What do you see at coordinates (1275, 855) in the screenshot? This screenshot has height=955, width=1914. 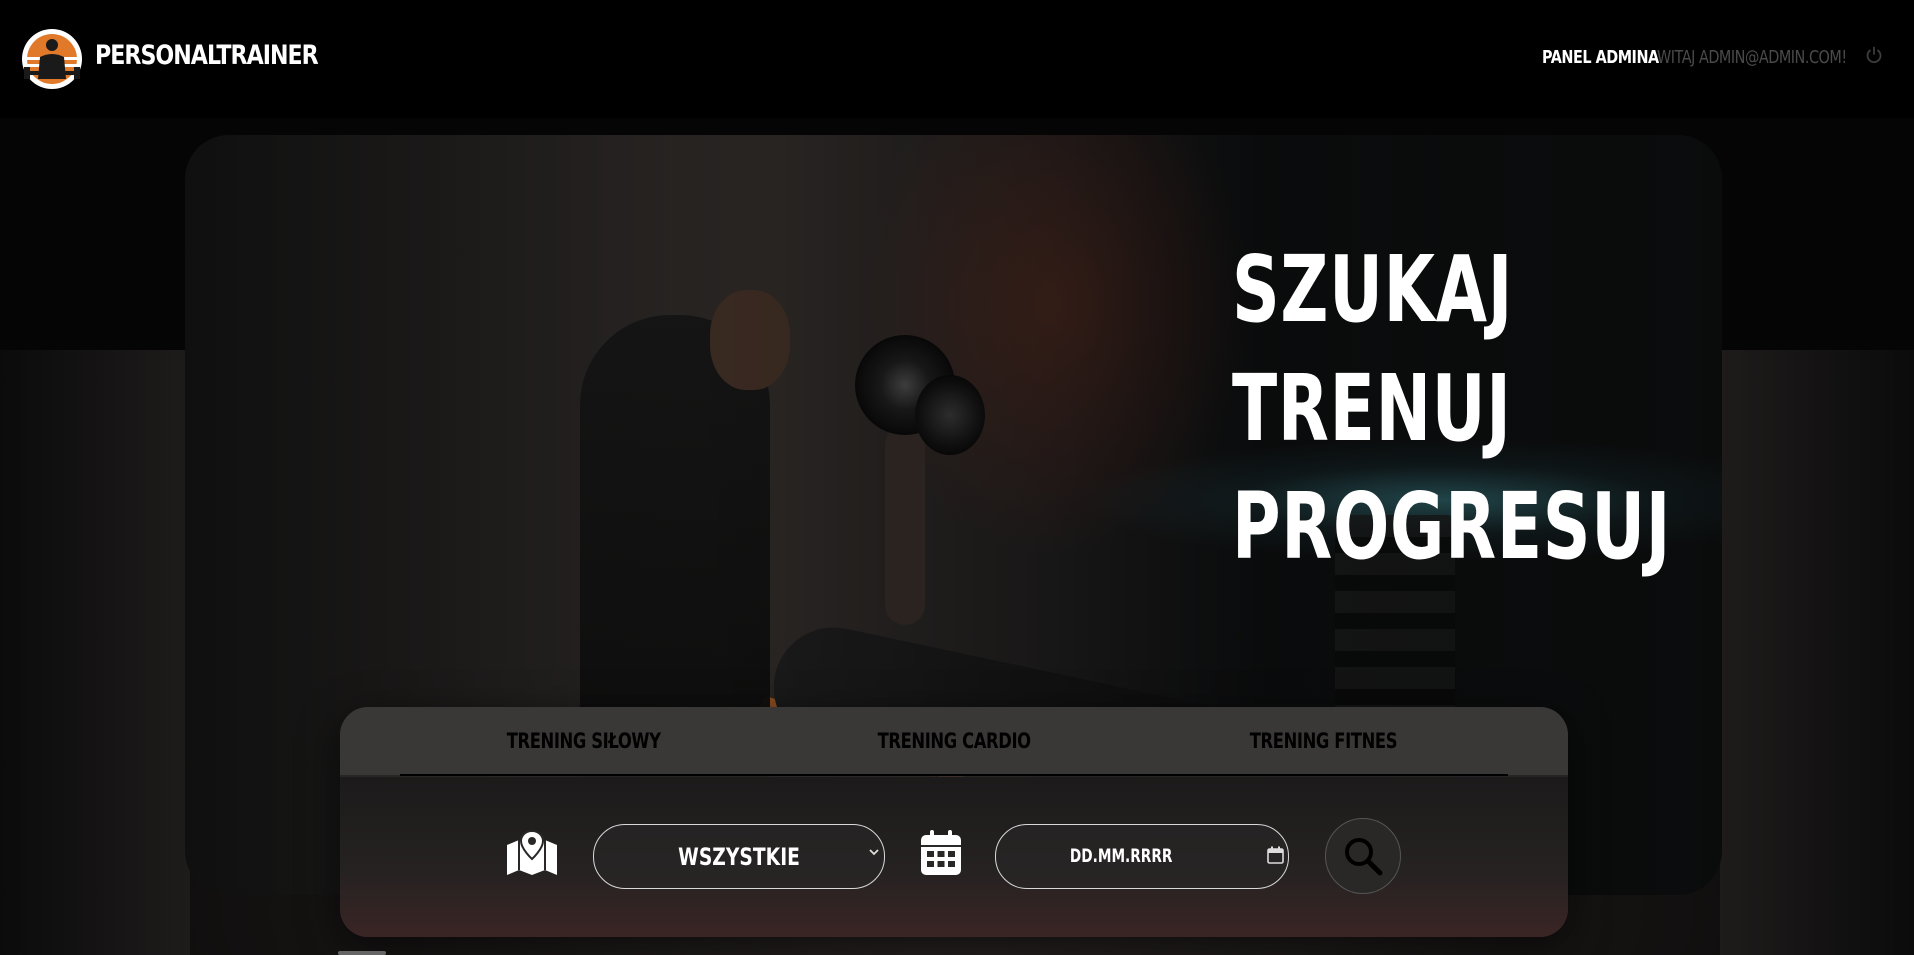 I see `date-picker-icon` at bounding box center [1275, 855].